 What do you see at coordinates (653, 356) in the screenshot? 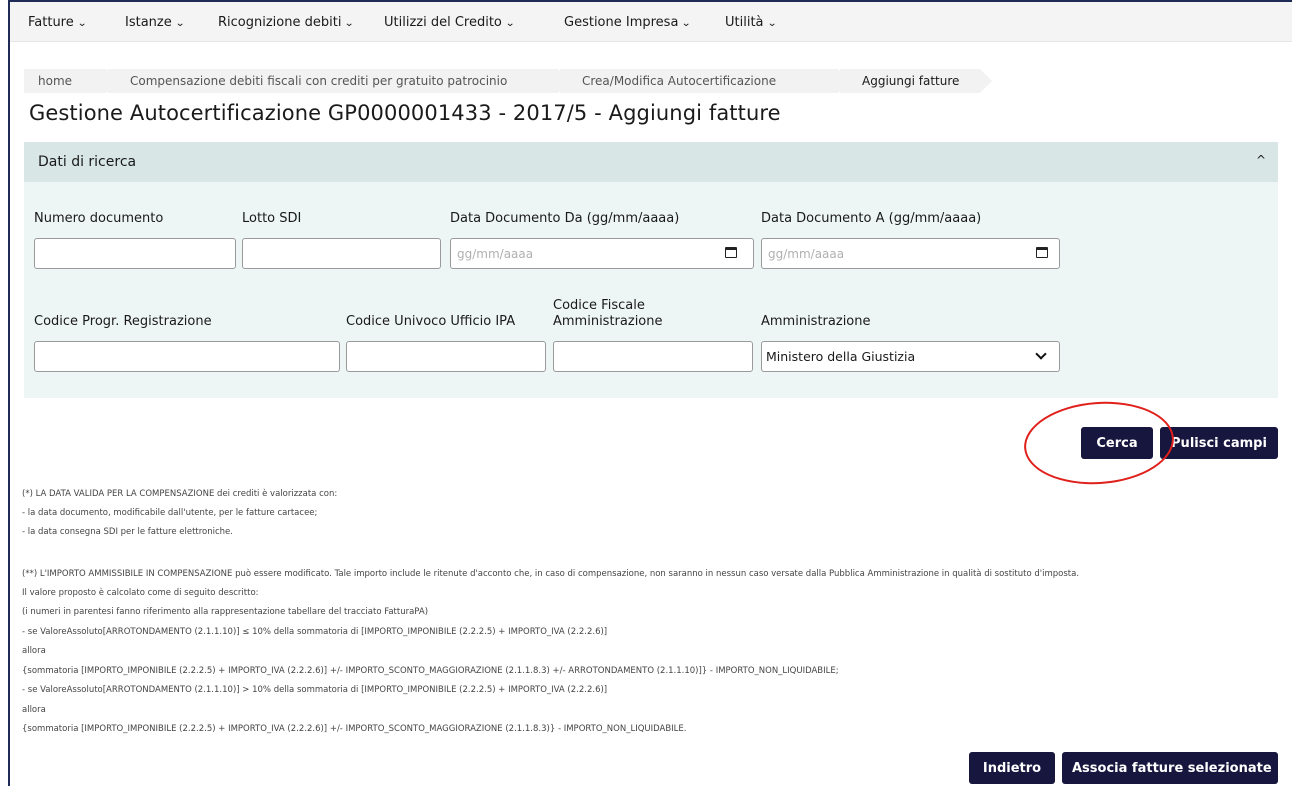
I see `codice-fiscale-amministrazione-input` at bounding box center [653, 356].